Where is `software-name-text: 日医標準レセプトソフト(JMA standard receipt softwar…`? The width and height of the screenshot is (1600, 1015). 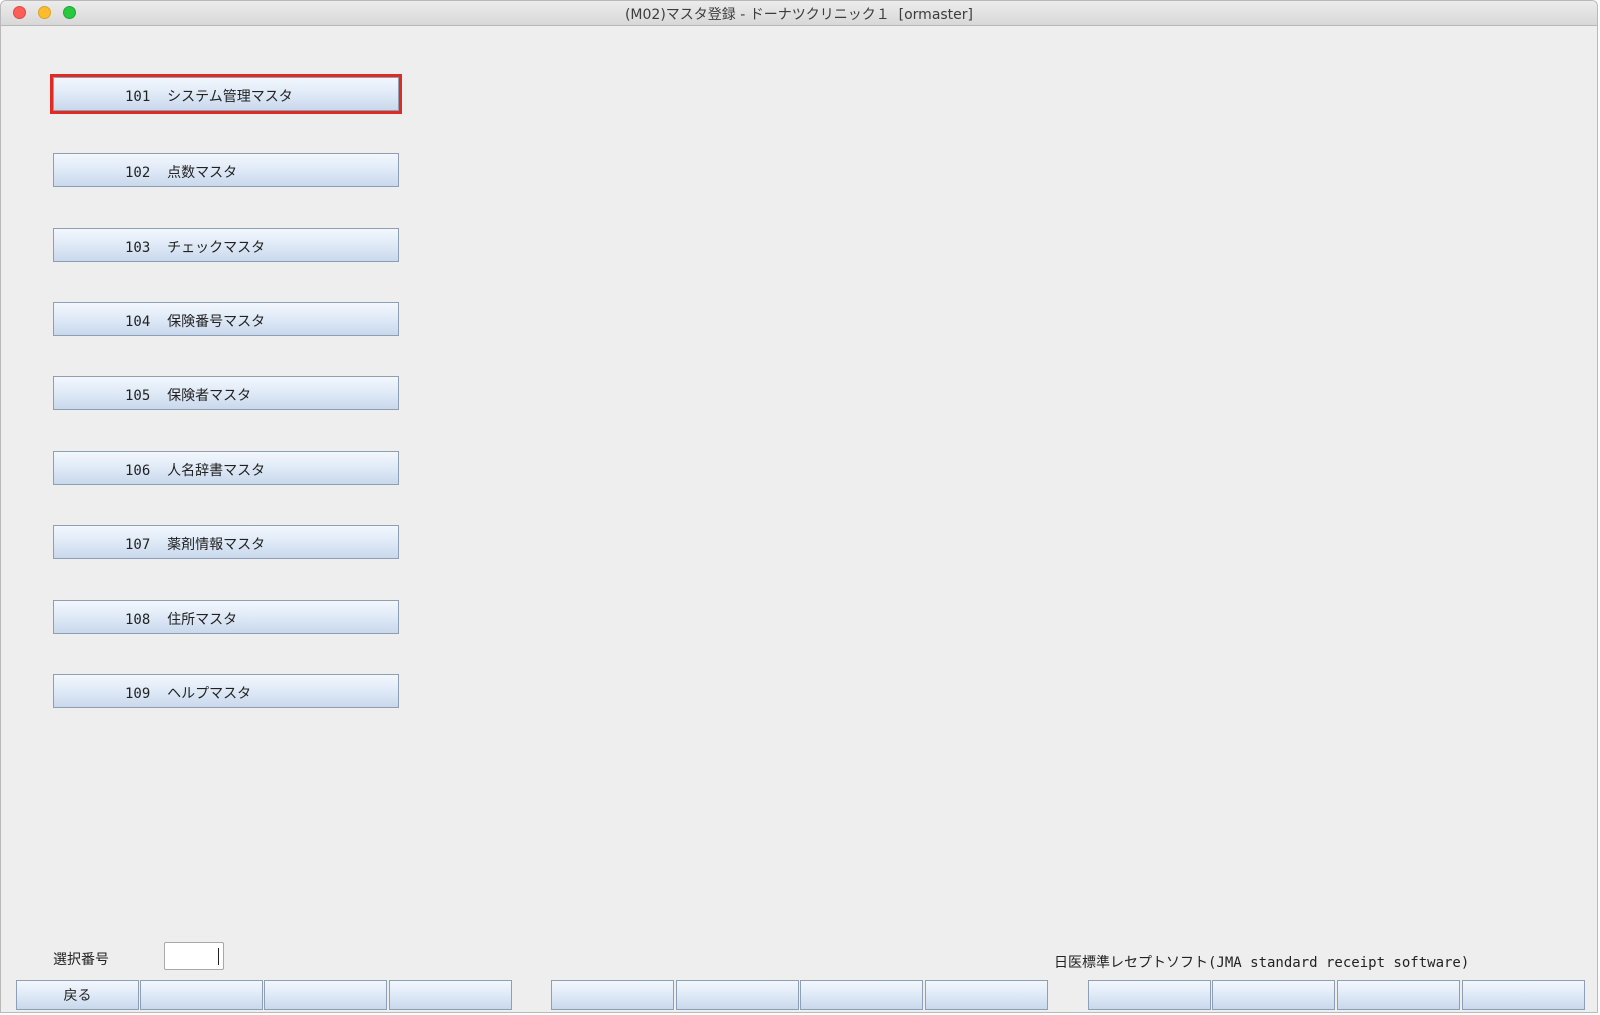
software-name-text: 日医標準レセプトソフト(JMA standard receipt softwar… is located at coordinates (1262, 963).